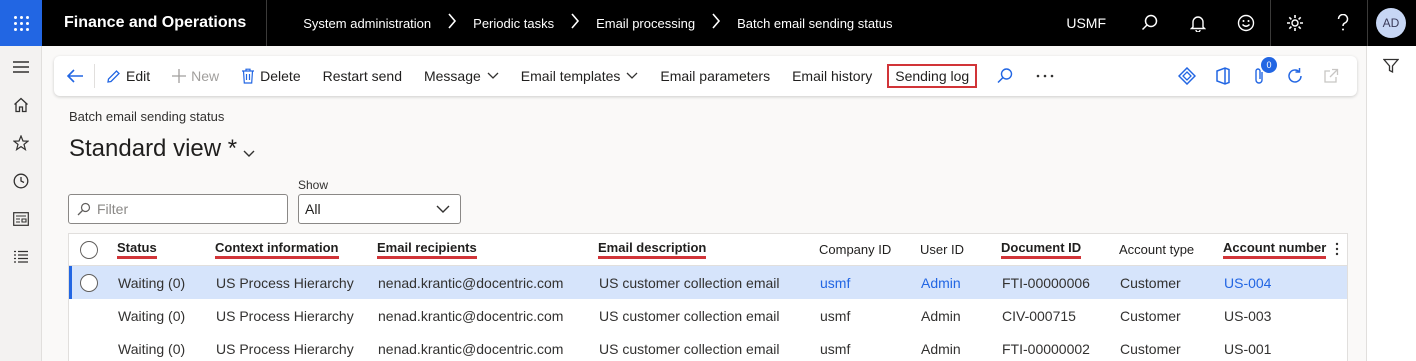 The height and width of the screenshot is (361, 1416). I want to click on app-title: Finance and Operations, so click(155, 23).